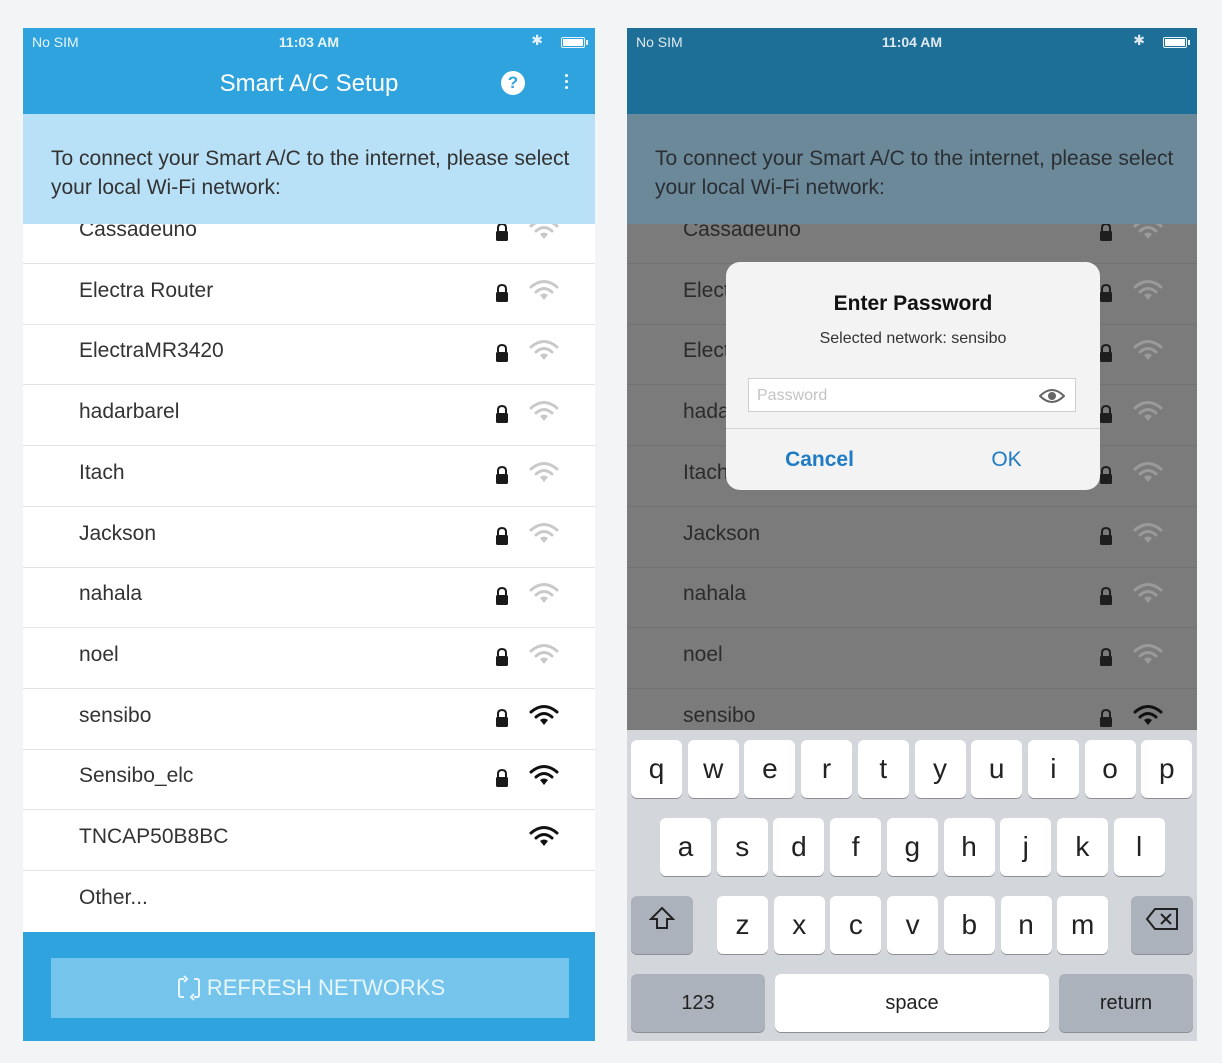 This screenshot has width=1222, height=1063. What do you see at coordinates (309, 476) in the screenshot?
I see `network-row: Itach` at bounding box center [309, 476].